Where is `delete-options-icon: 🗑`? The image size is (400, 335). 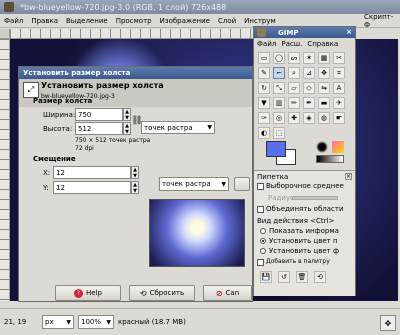 delete-options-icon: 🗑 is located at coordinates (302, 277).